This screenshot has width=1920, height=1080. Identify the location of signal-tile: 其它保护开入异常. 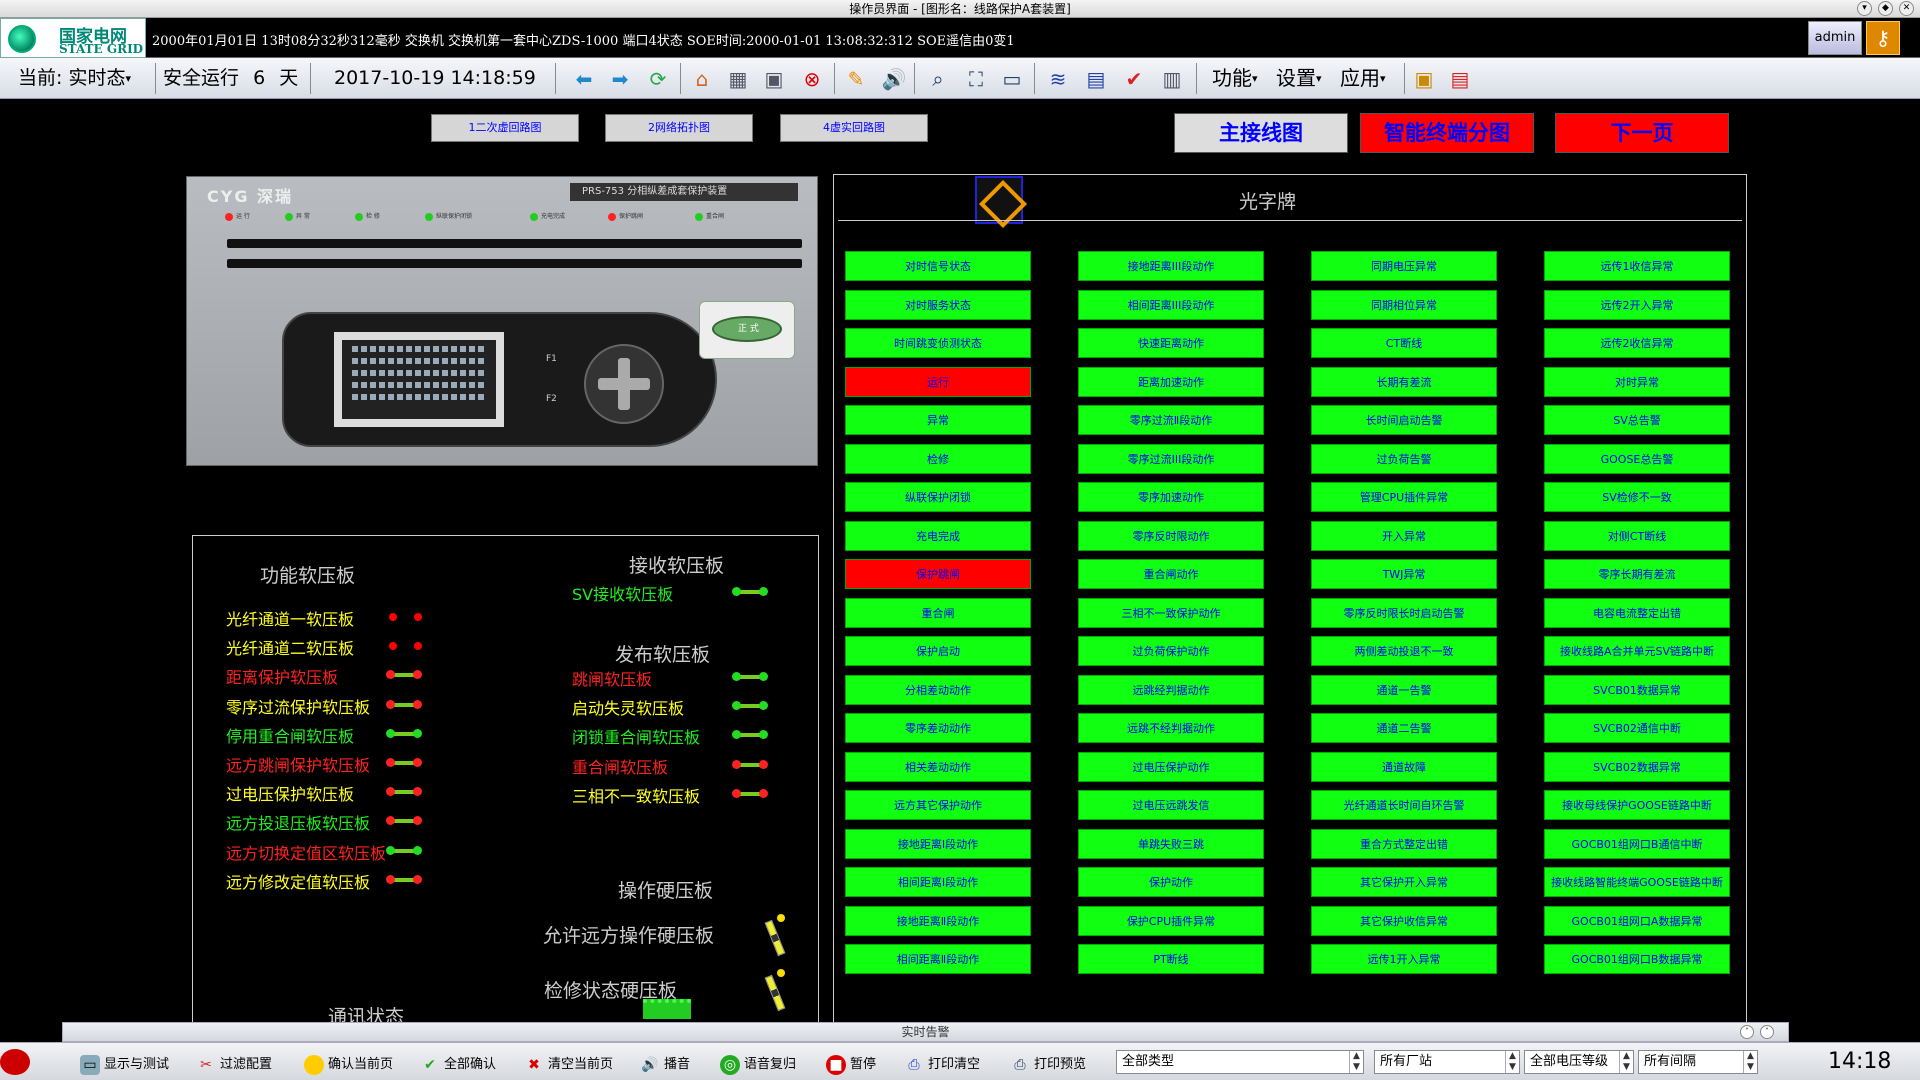
(1404, 882).